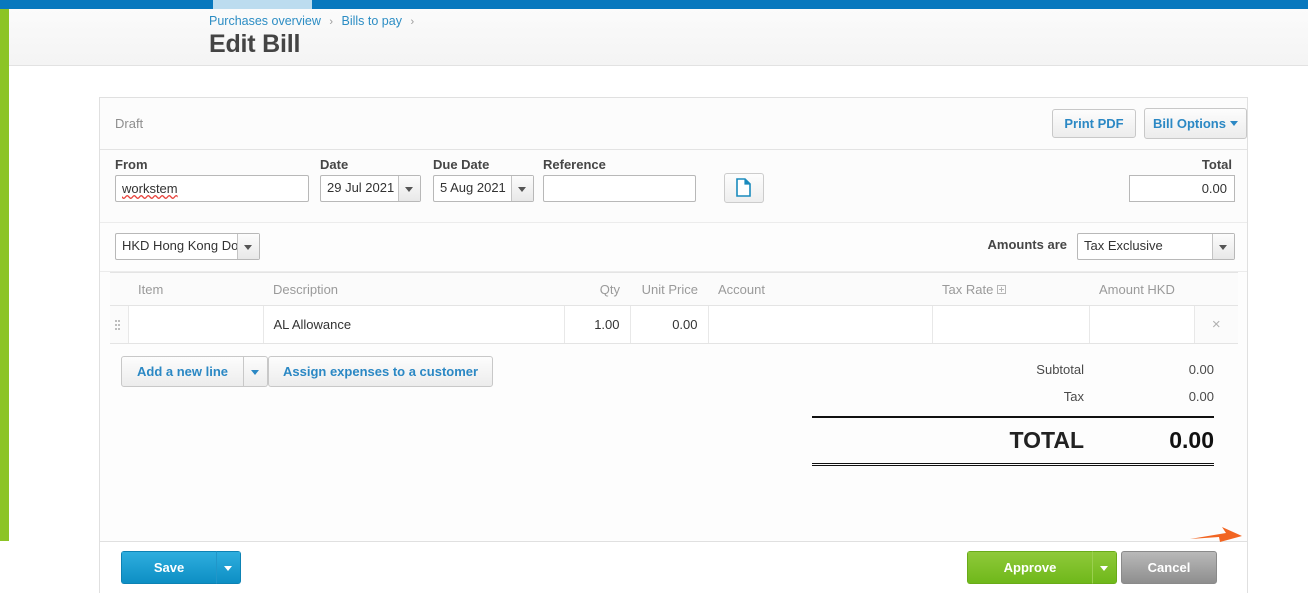 This screenshot has height=593, width=1308. I want to click on save-dropdown-toggle, so click(228, 567).